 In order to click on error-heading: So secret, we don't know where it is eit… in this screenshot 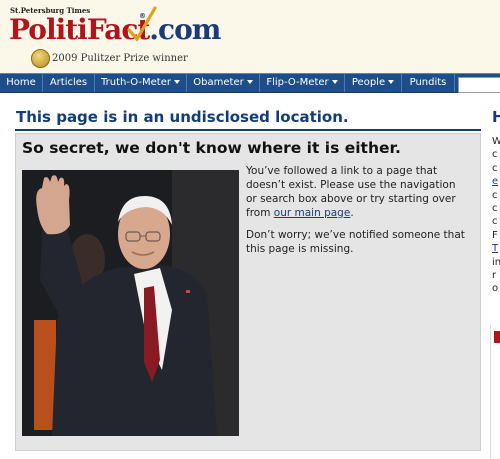, I will do `click(211, 148)`.